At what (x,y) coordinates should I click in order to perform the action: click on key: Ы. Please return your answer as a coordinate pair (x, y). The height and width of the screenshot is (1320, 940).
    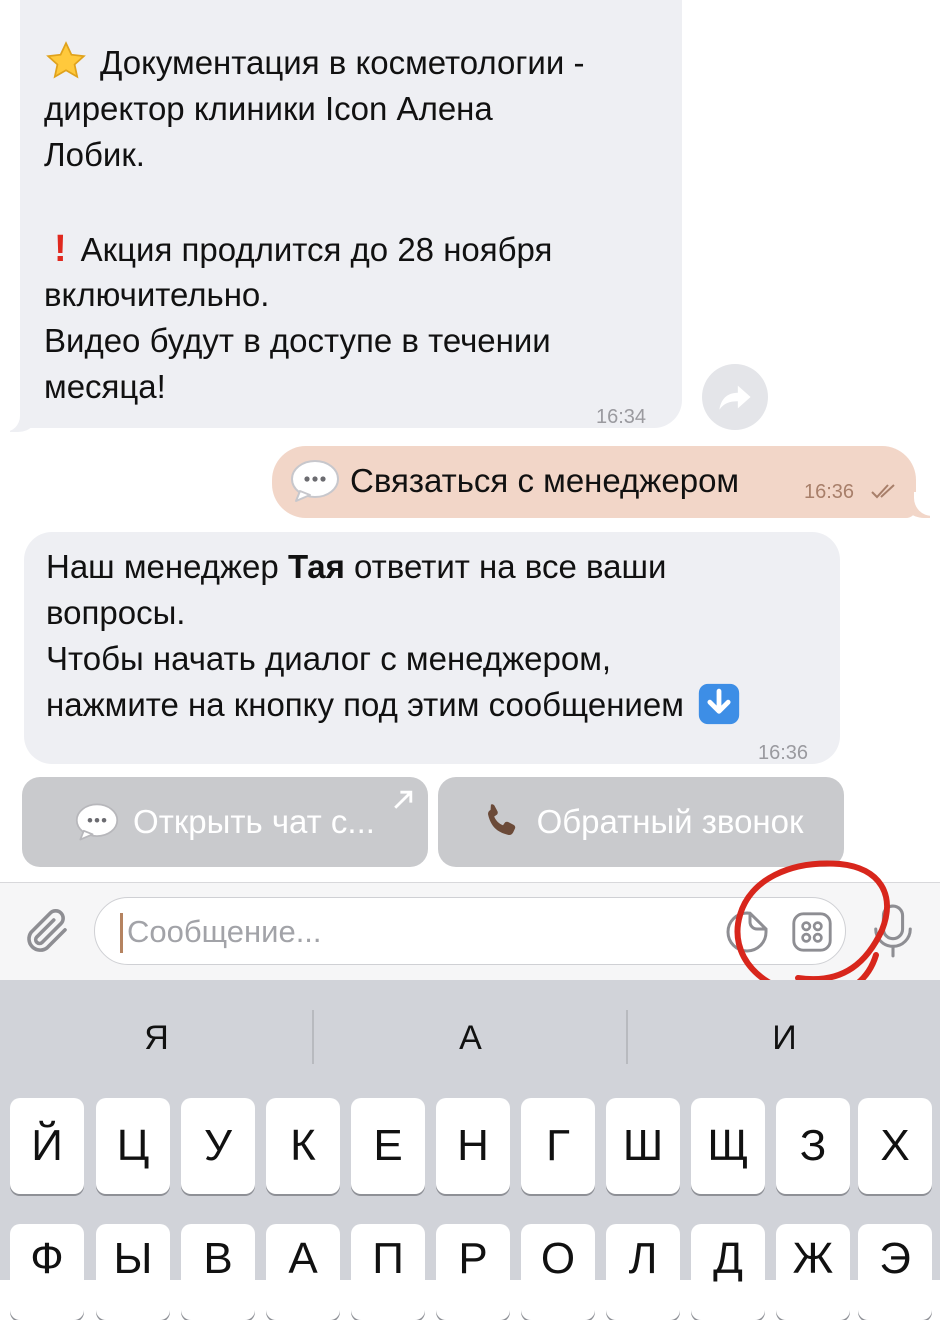
    Looking at the image, I should click on (133, 1272).